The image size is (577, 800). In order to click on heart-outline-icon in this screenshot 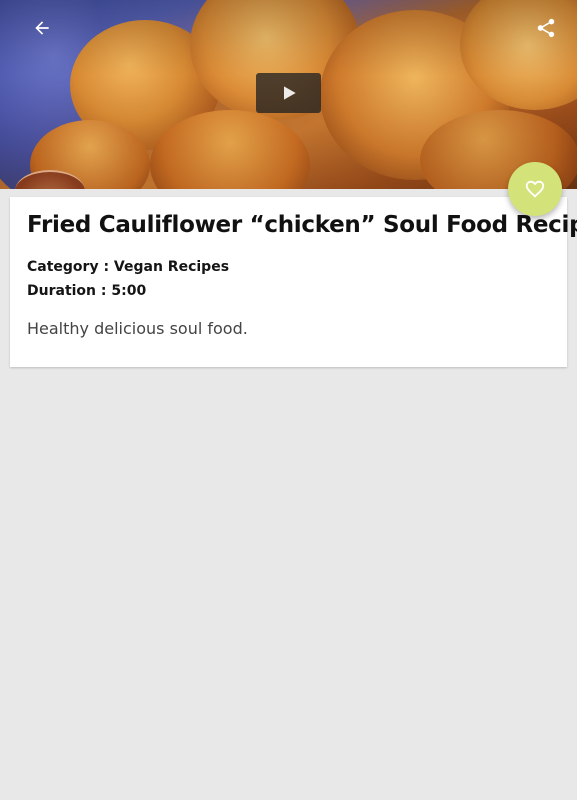, I will do `click(535, 189)`.